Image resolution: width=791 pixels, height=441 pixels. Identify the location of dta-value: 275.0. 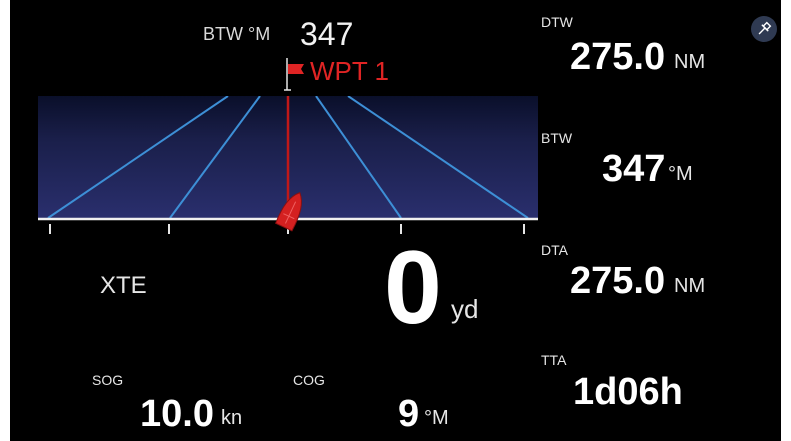
(618, 281).